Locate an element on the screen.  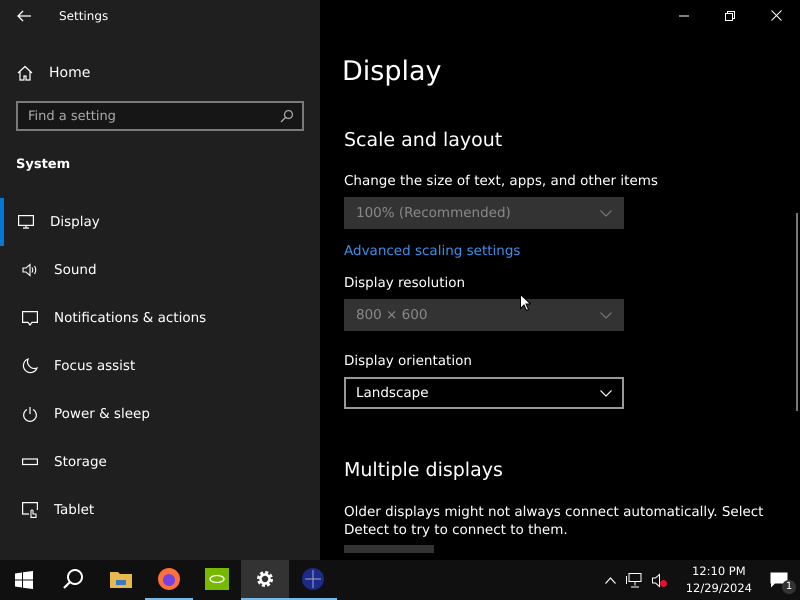
sidebar-item: Sound is located at coordinates (160, 270).